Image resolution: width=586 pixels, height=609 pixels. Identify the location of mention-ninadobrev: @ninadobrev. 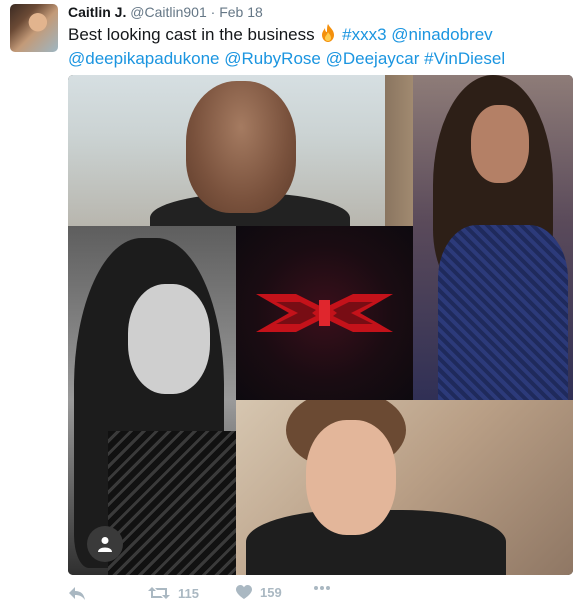
(441, 34).